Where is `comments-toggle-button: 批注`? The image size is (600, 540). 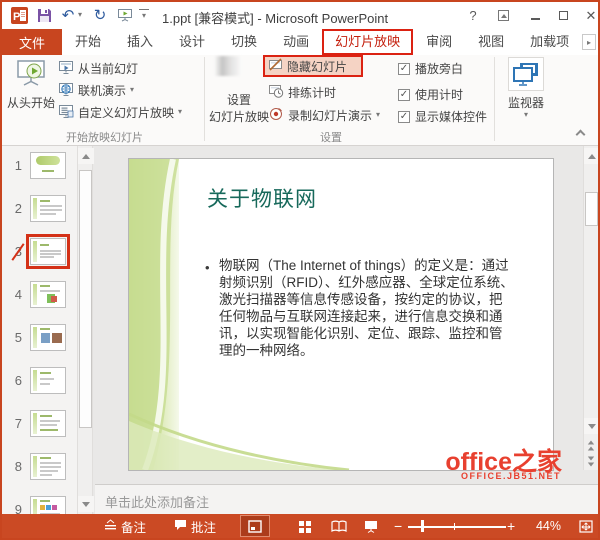 comments-toggle-button: 批注 is located at coordinates (195, 526).